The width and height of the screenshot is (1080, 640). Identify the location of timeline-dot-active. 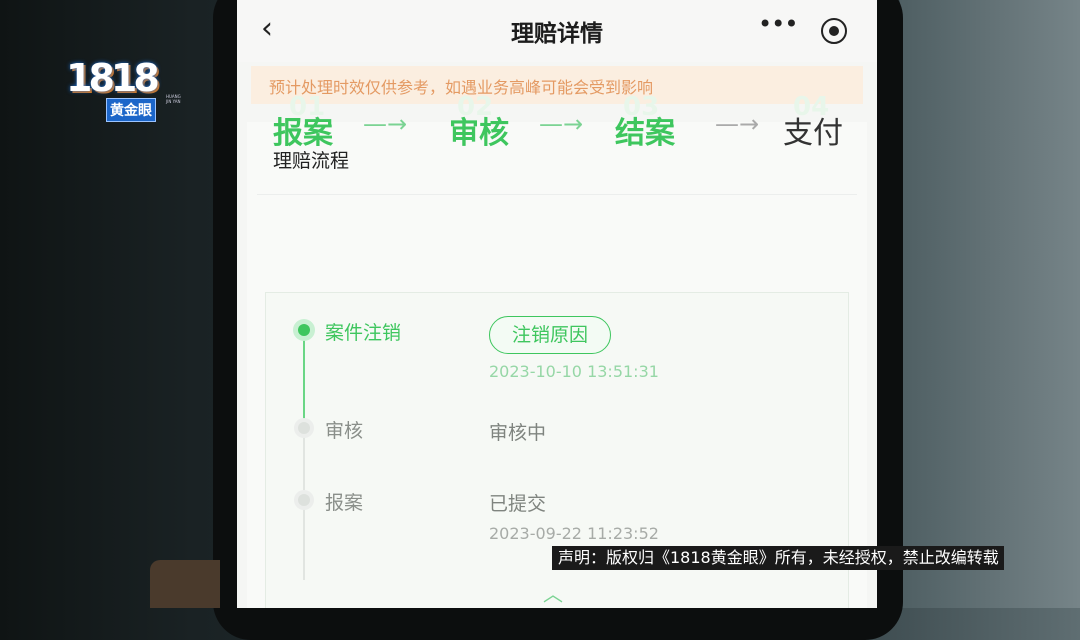
(304, 330).